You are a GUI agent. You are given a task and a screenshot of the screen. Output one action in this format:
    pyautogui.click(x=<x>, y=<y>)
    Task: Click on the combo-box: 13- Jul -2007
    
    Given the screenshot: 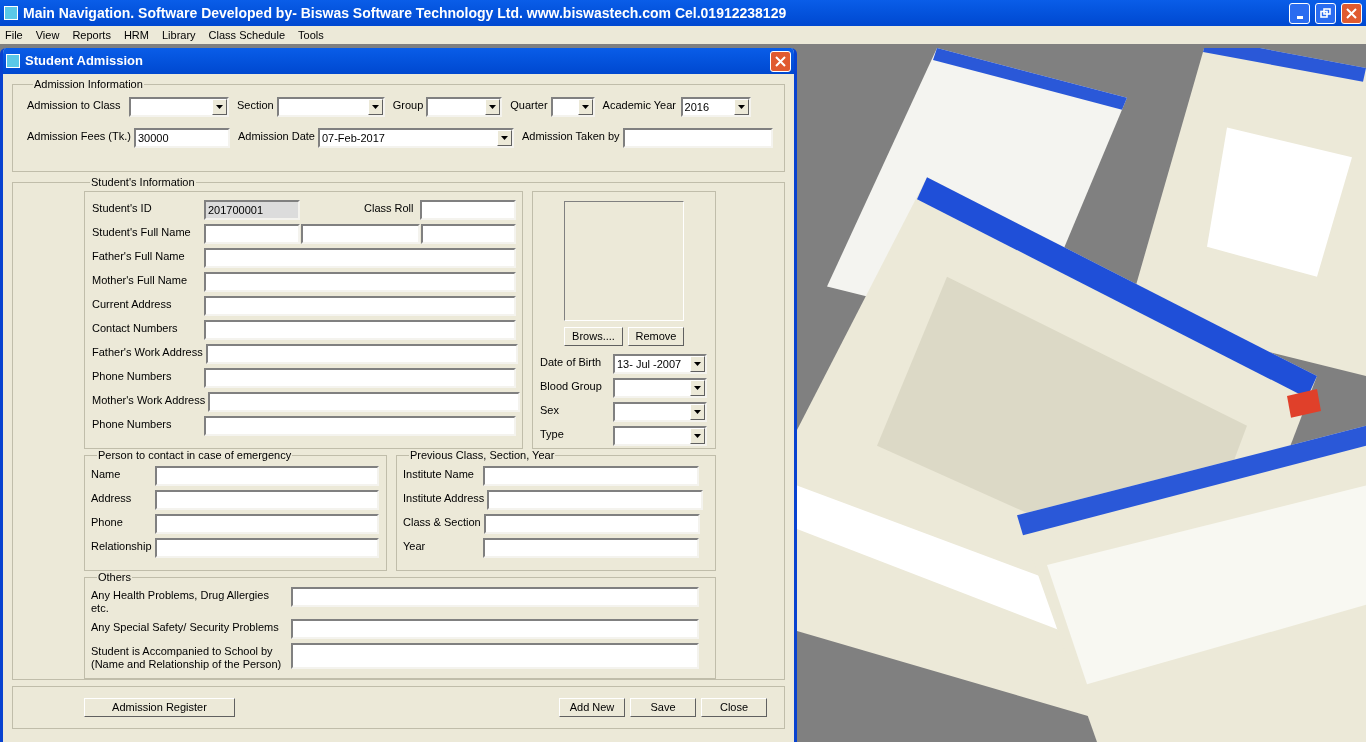 What is the action you would take?
    pyautogui.click(x=660, y=364)
    